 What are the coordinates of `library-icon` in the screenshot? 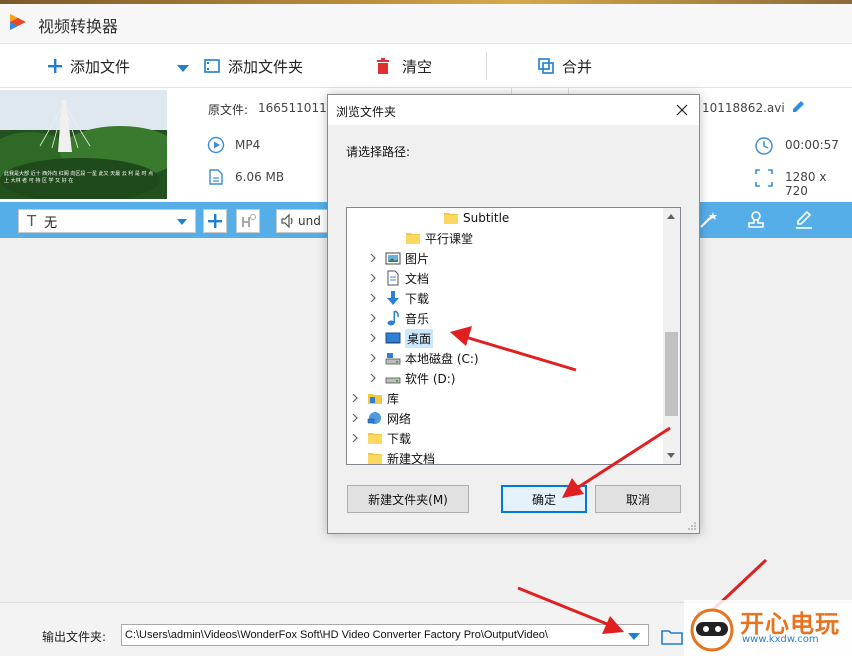 It's located at (375, 399).